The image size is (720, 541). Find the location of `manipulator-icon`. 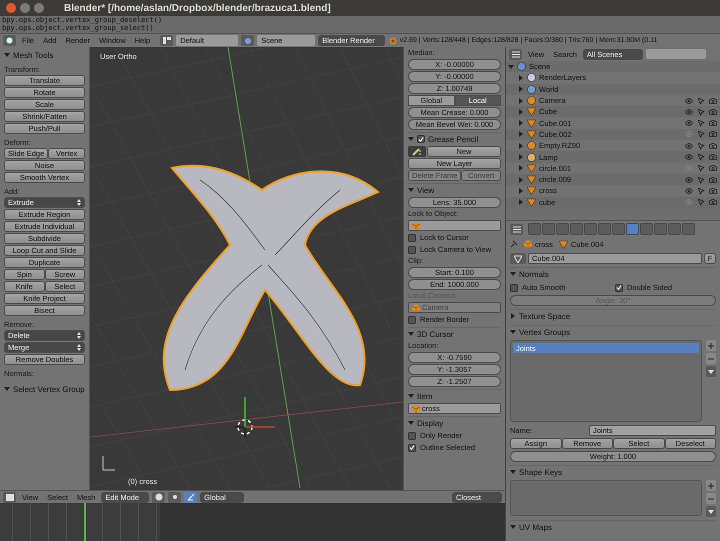

manipulator-icon is located at coordinates (191, 497).